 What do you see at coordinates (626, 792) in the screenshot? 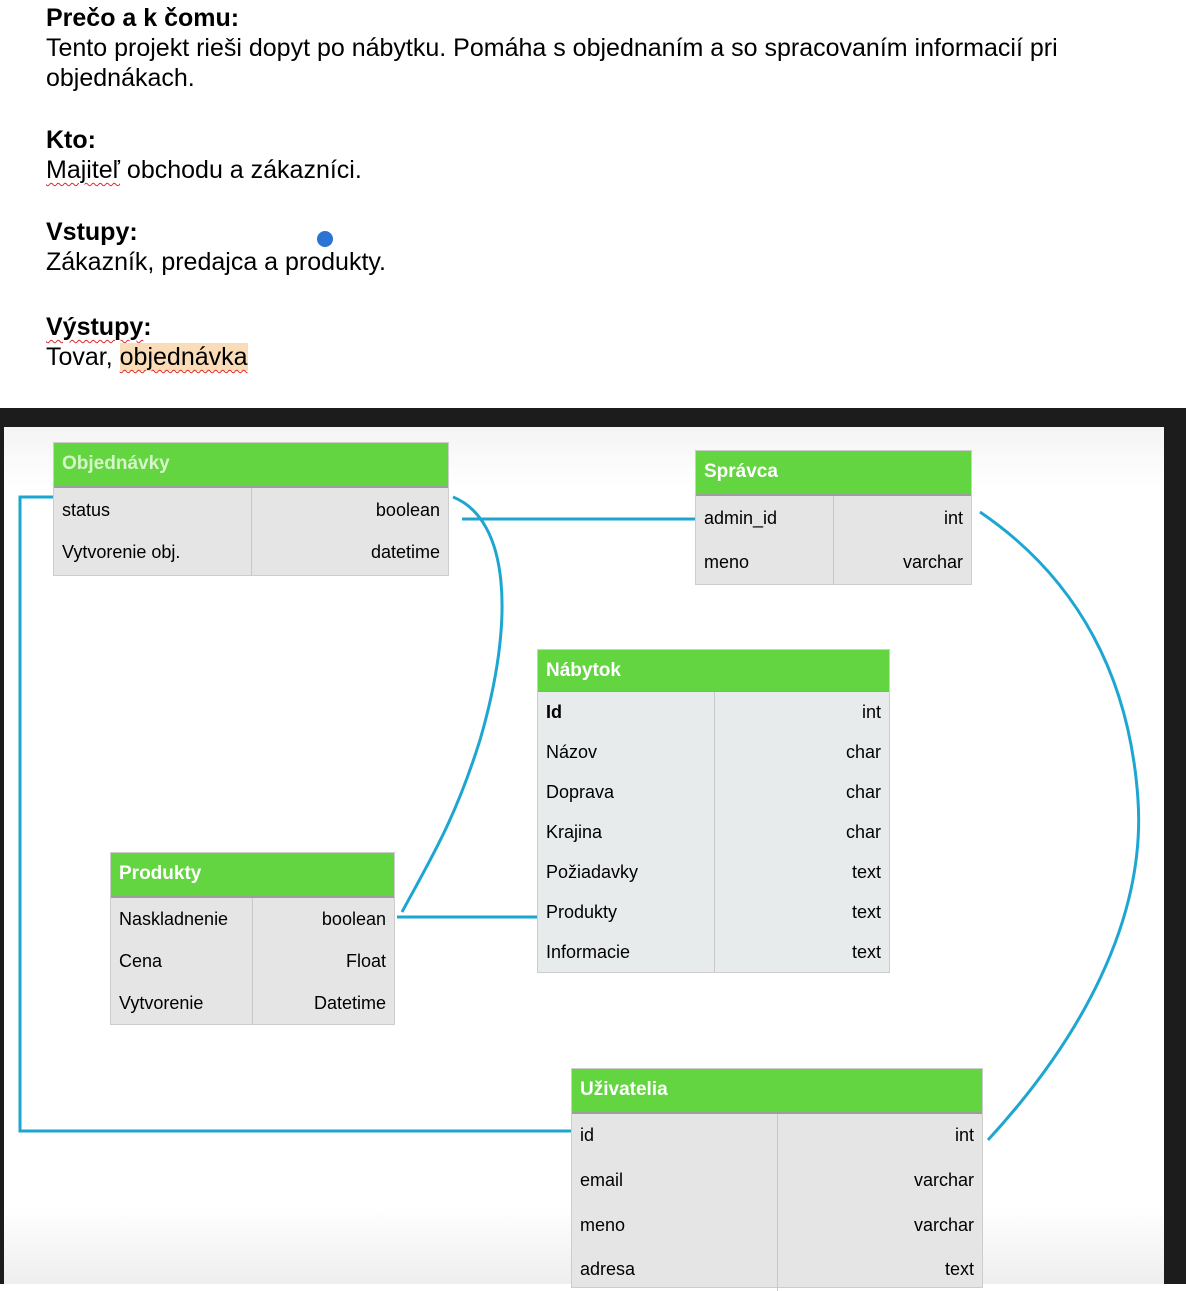
I see `field-name: Doprava` at bounding box center [626, 792].